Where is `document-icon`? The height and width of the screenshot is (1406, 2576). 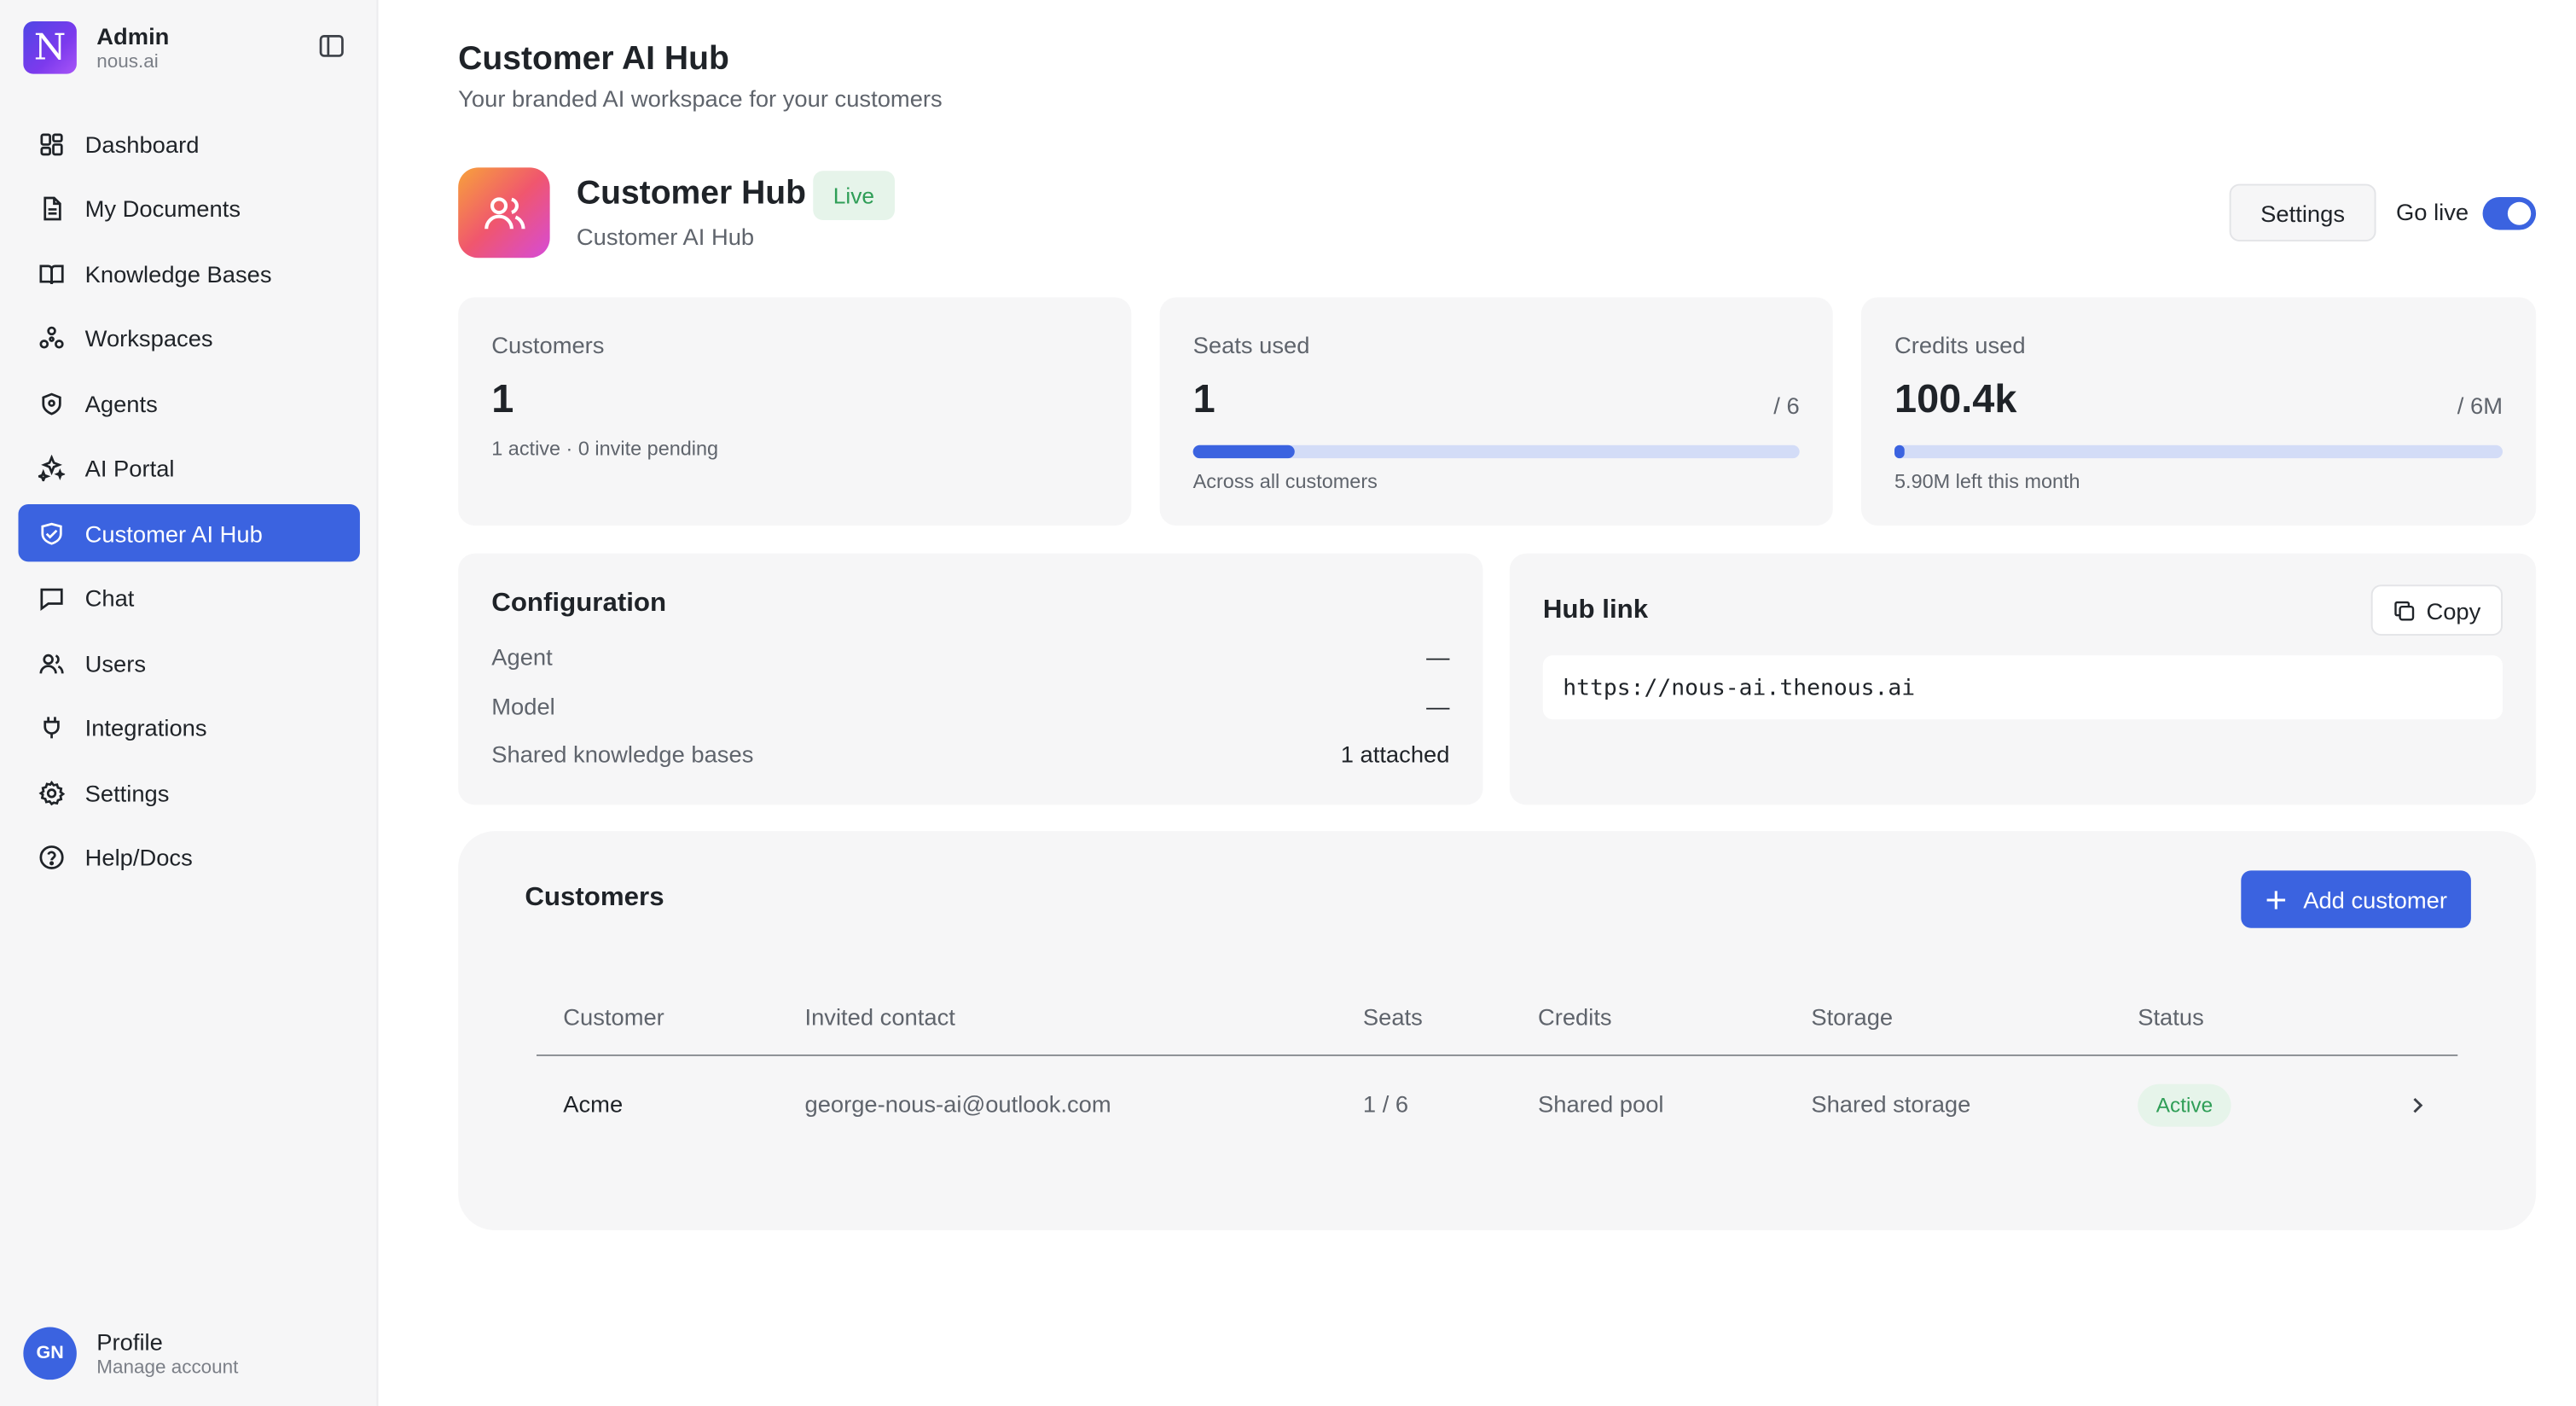 document-icon is located at coordinates (51, 208).